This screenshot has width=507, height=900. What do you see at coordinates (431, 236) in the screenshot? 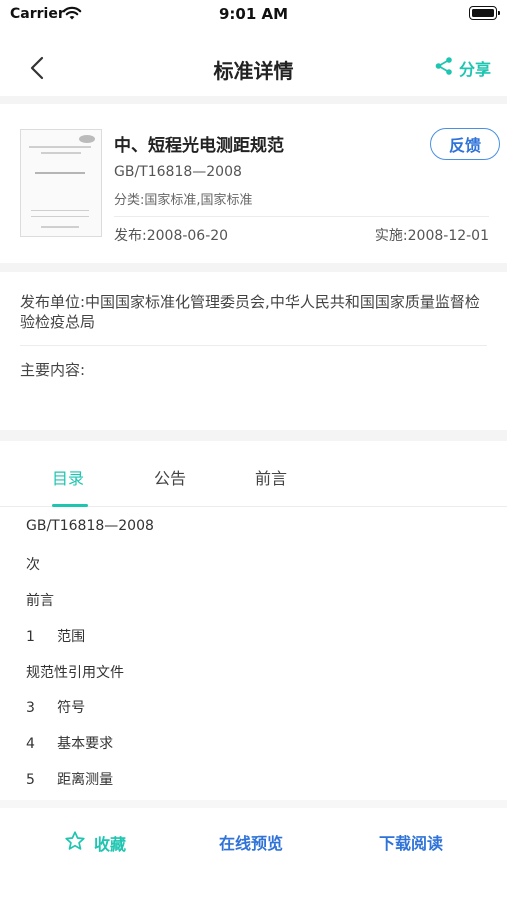
I see `effective-date: 实施:2008-12-01` at bounding box center [431, 236].